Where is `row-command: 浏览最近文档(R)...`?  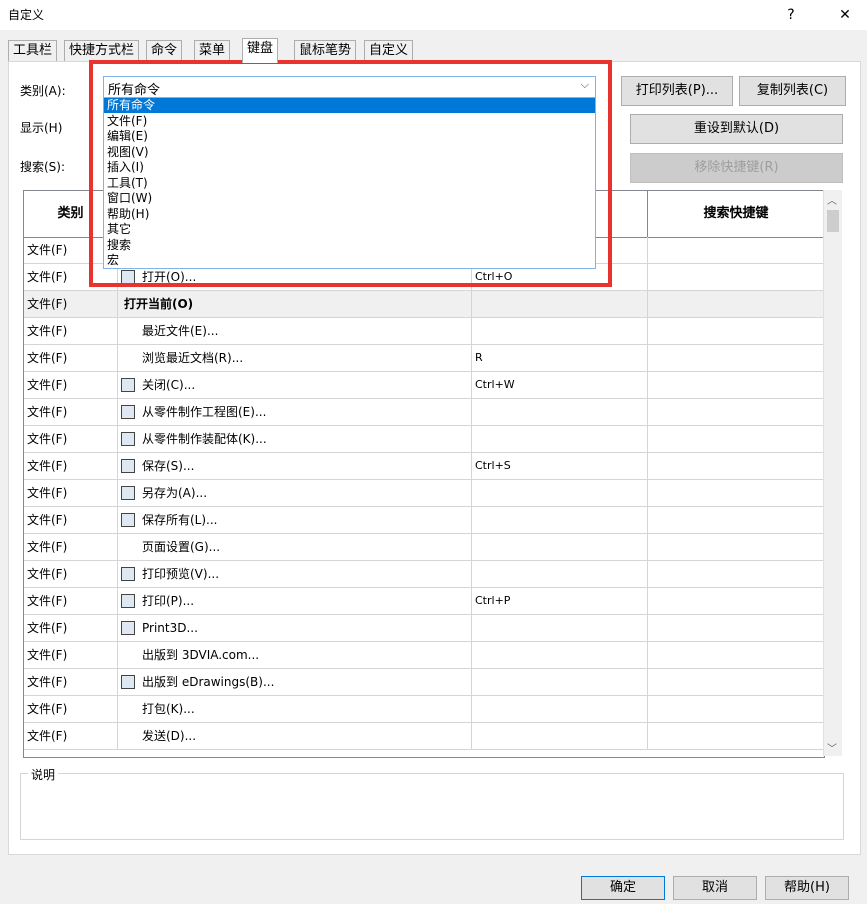
row-command: 浏览最近文档(R)... is located at coordinates (295, 358).